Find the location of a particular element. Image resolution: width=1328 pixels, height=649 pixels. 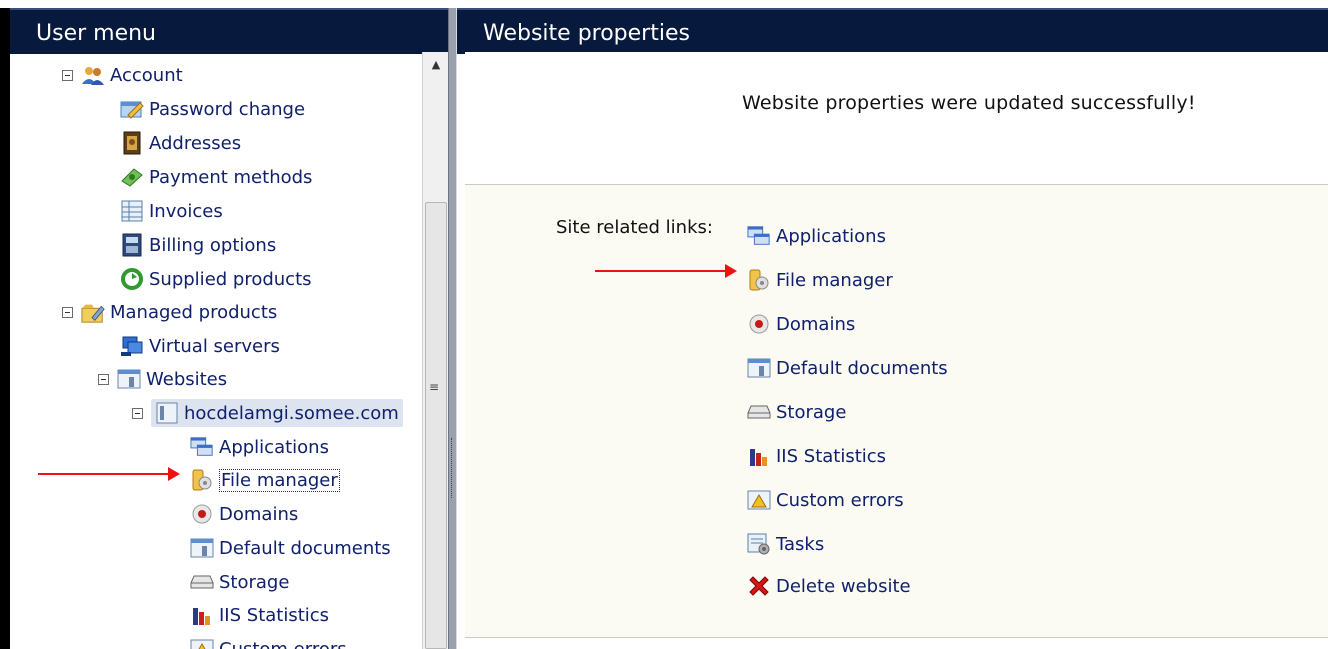

user-menu-title: User menu is located at coordinates (229, 31).